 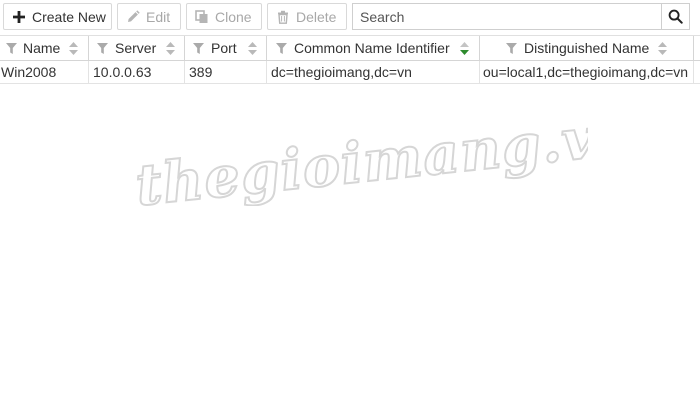 I want to click on toolbar: Create New Edit Clone Delete, so click(x=350, y=16).